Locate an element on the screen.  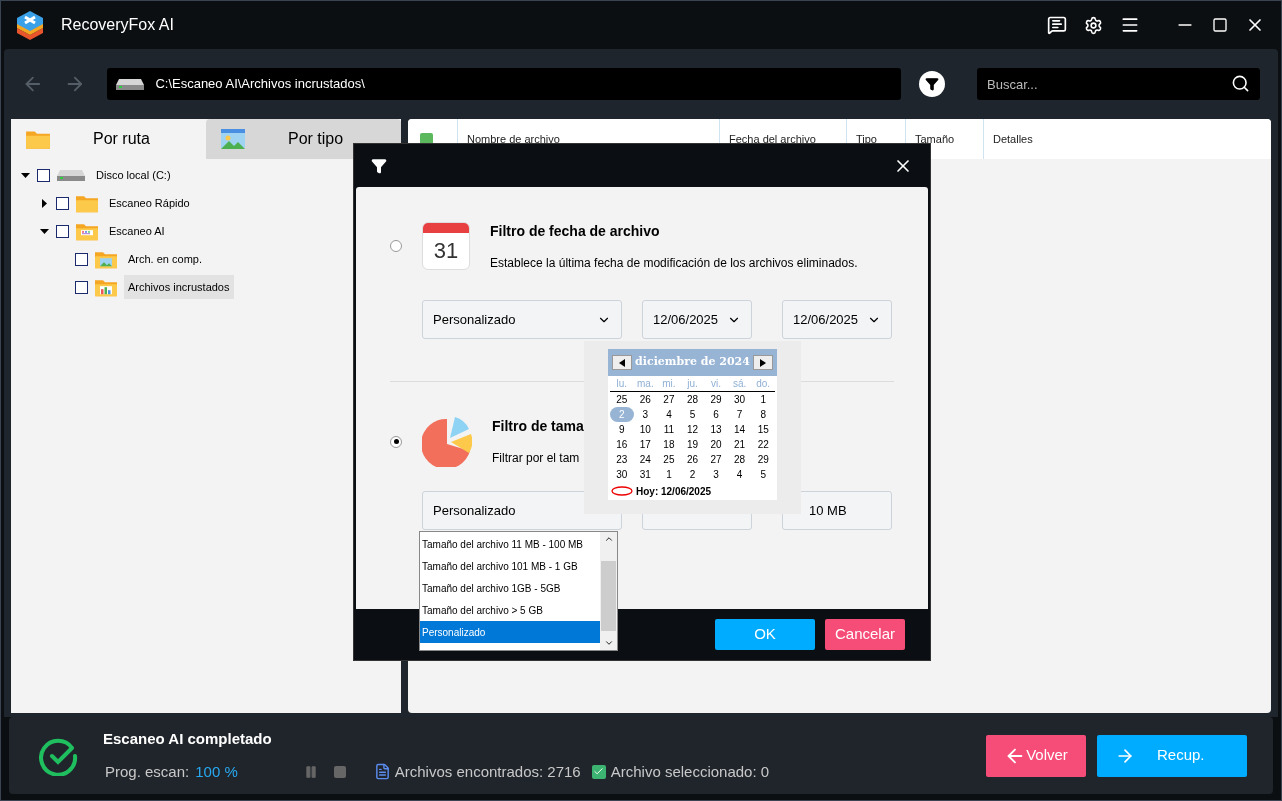
files-found-count: Archivos encontrados: 2716 is located at coordinates (487, 771).